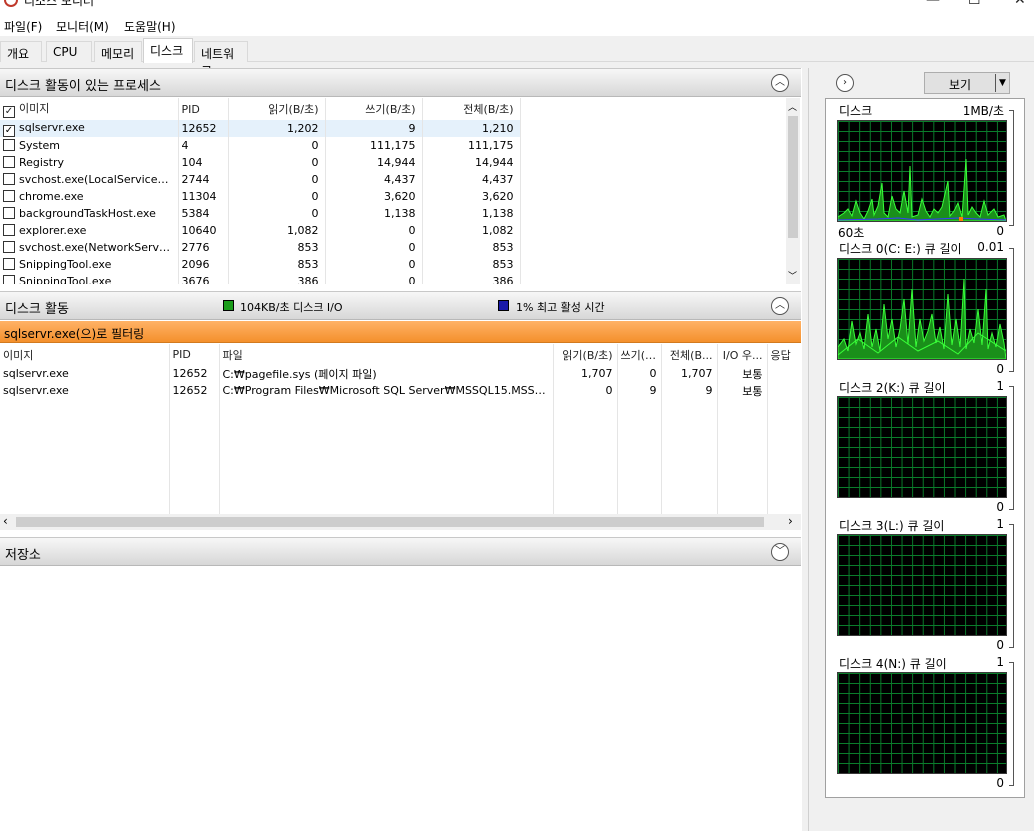 This screenshot has width=1034, height=831. What do you see at coordinates (1002, 83) in the screenshot?
I see `dropdown-arrow-icon: ▼` at bounding box center [1002, 83].